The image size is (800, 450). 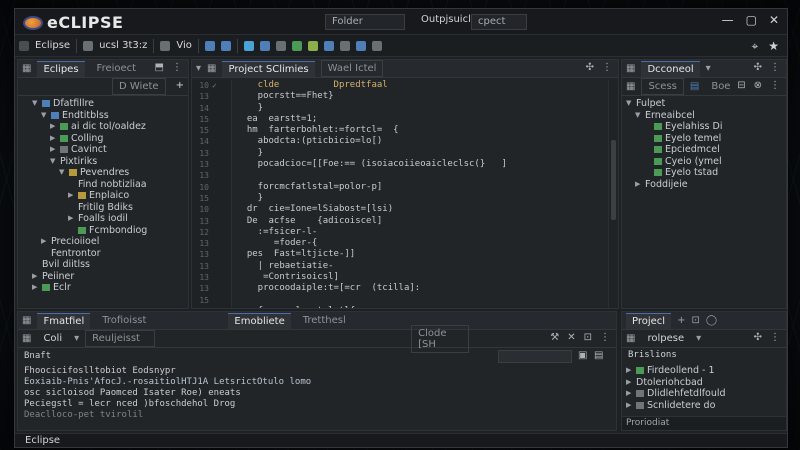 I want to click on tree-item: ▶ Peiiner, so click(x=103, y=277).